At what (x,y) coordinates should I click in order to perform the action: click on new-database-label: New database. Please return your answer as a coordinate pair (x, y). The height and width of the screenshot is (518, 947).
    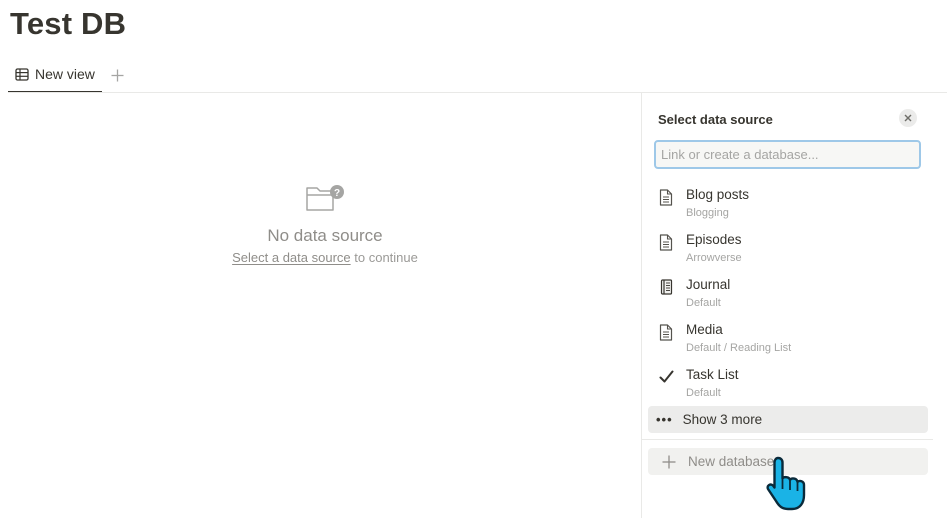
    Looking at the image, I should click on (731, 461).